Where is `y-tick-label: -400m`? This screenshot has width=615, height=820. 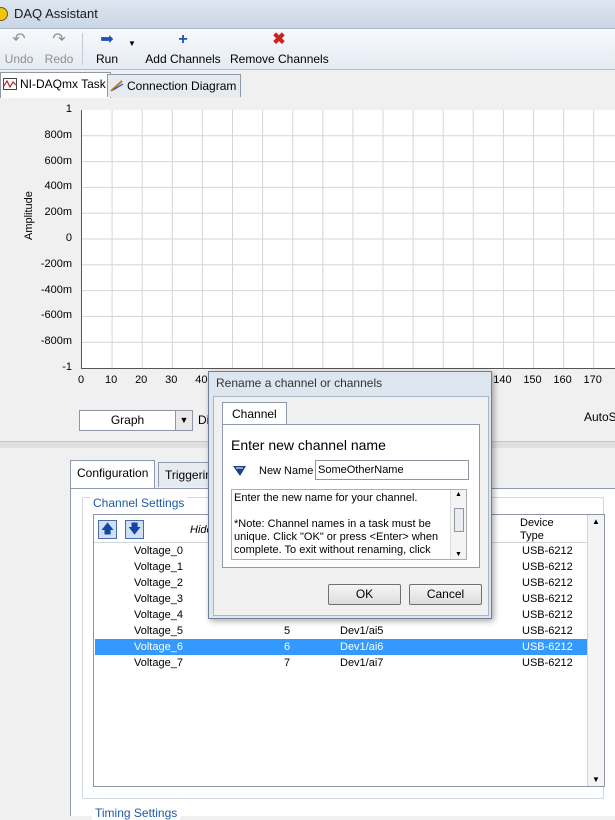 y-tick-label: -400m is located at coordinates (56, 289).